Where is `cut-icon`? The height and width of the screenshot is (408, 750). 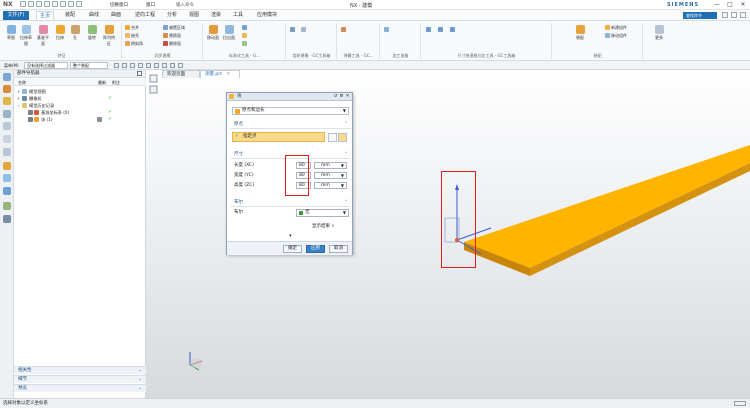 cut-icon is located at coordinates (47, 4).